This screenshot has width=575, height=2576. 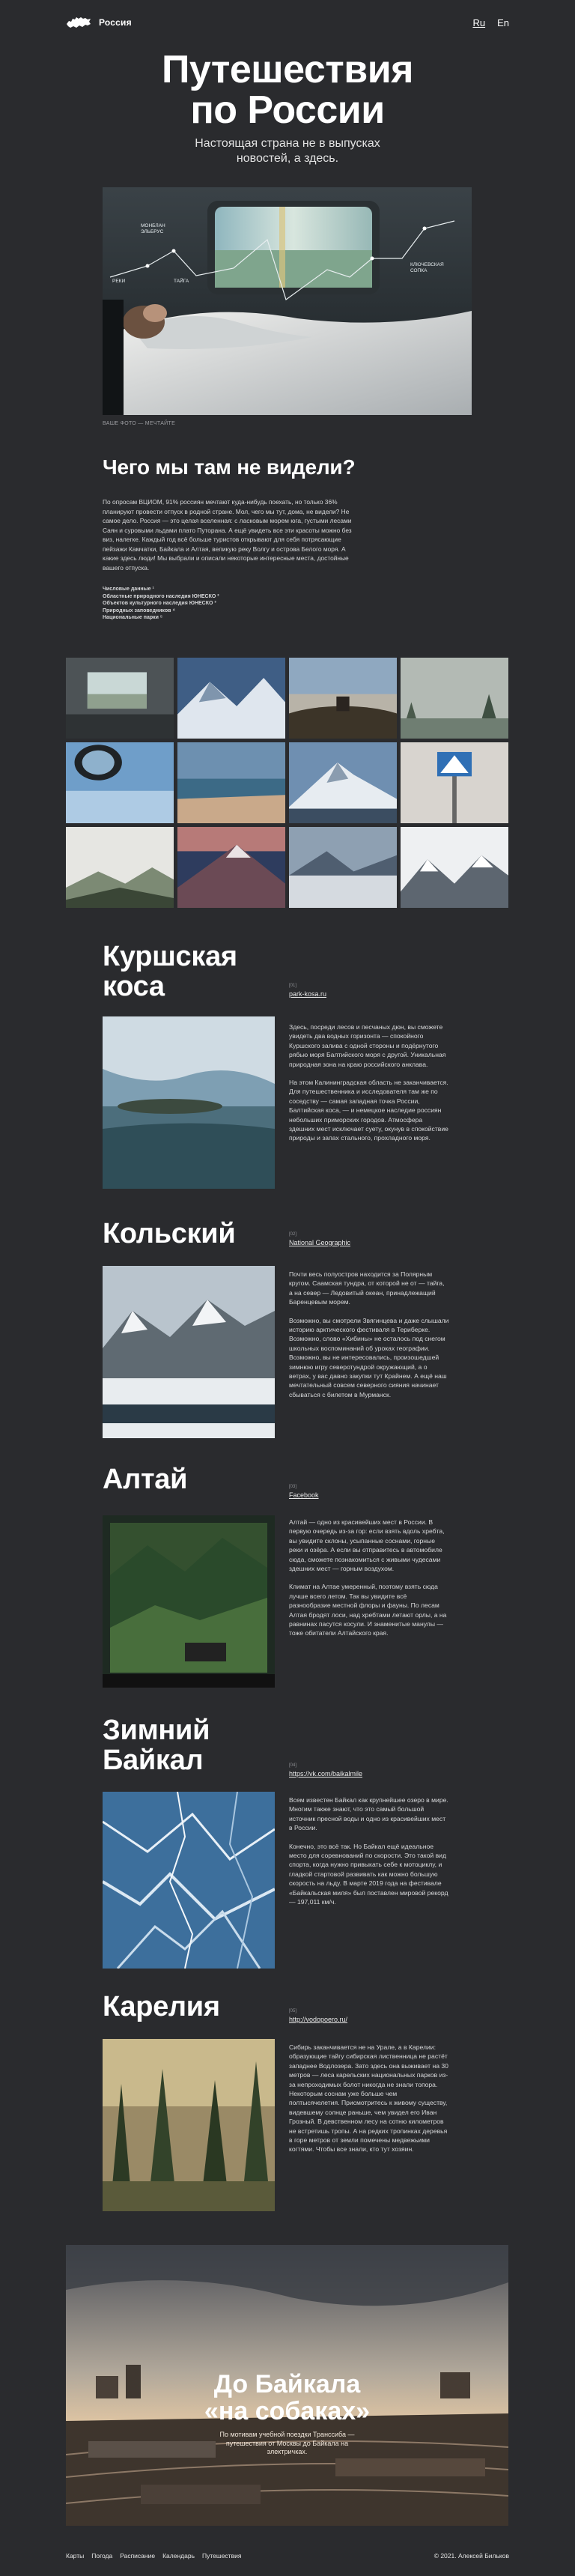 I want to click on page-title: Путешествия по России, so click(x=287, y=90).